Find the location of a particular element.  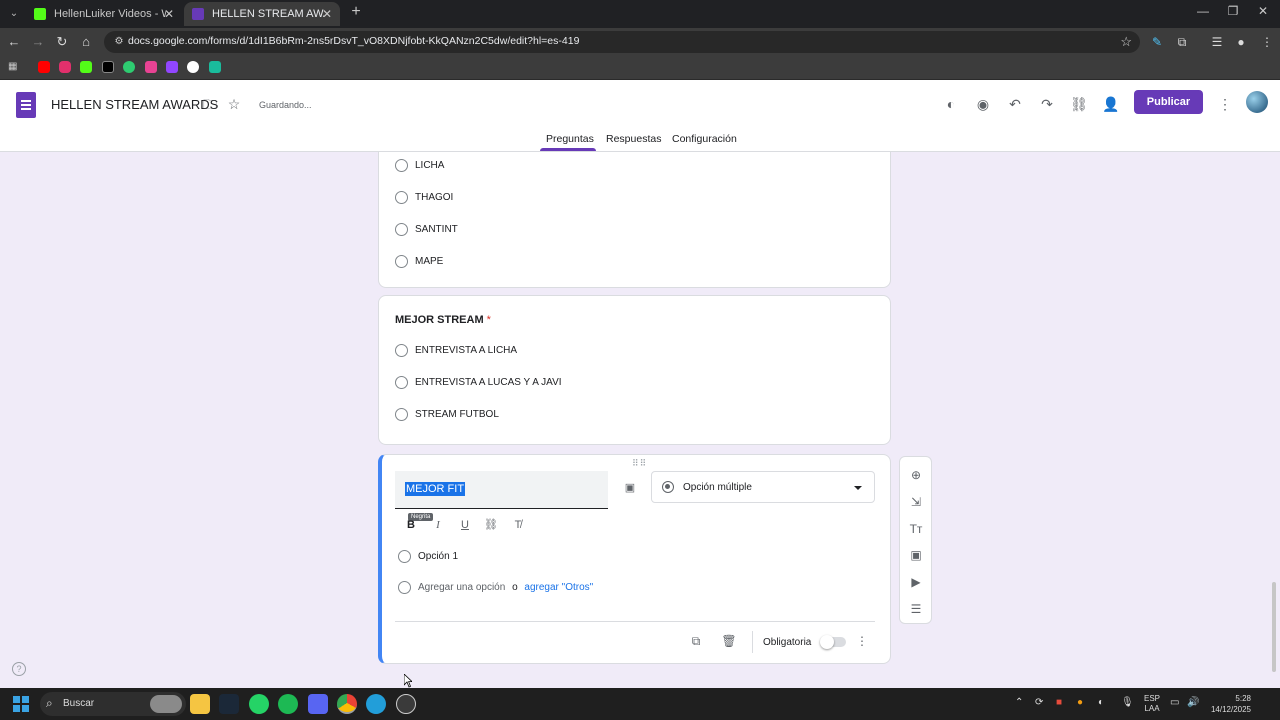

discord-icon is located at coordinates (318, 704).